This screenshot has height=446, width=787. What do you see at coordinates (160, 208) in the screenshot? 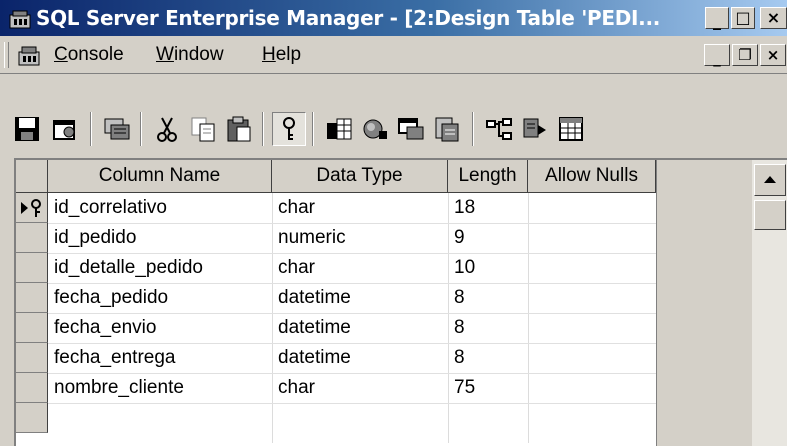
I see `cell-column-name: id_correlativo` at bounding box center [160, 208].